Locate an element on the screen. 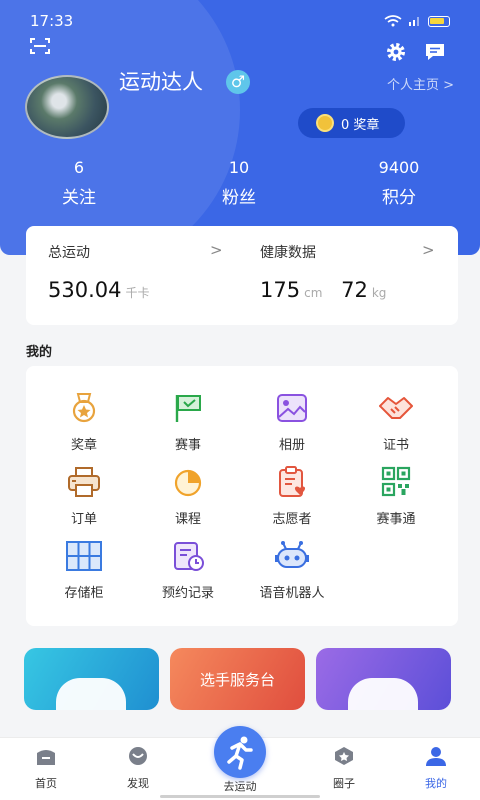  summary-card: 总运动 > 530.04 千卡 健康数据 > 175 cm 72 kg is located at coordinates (242, 275).